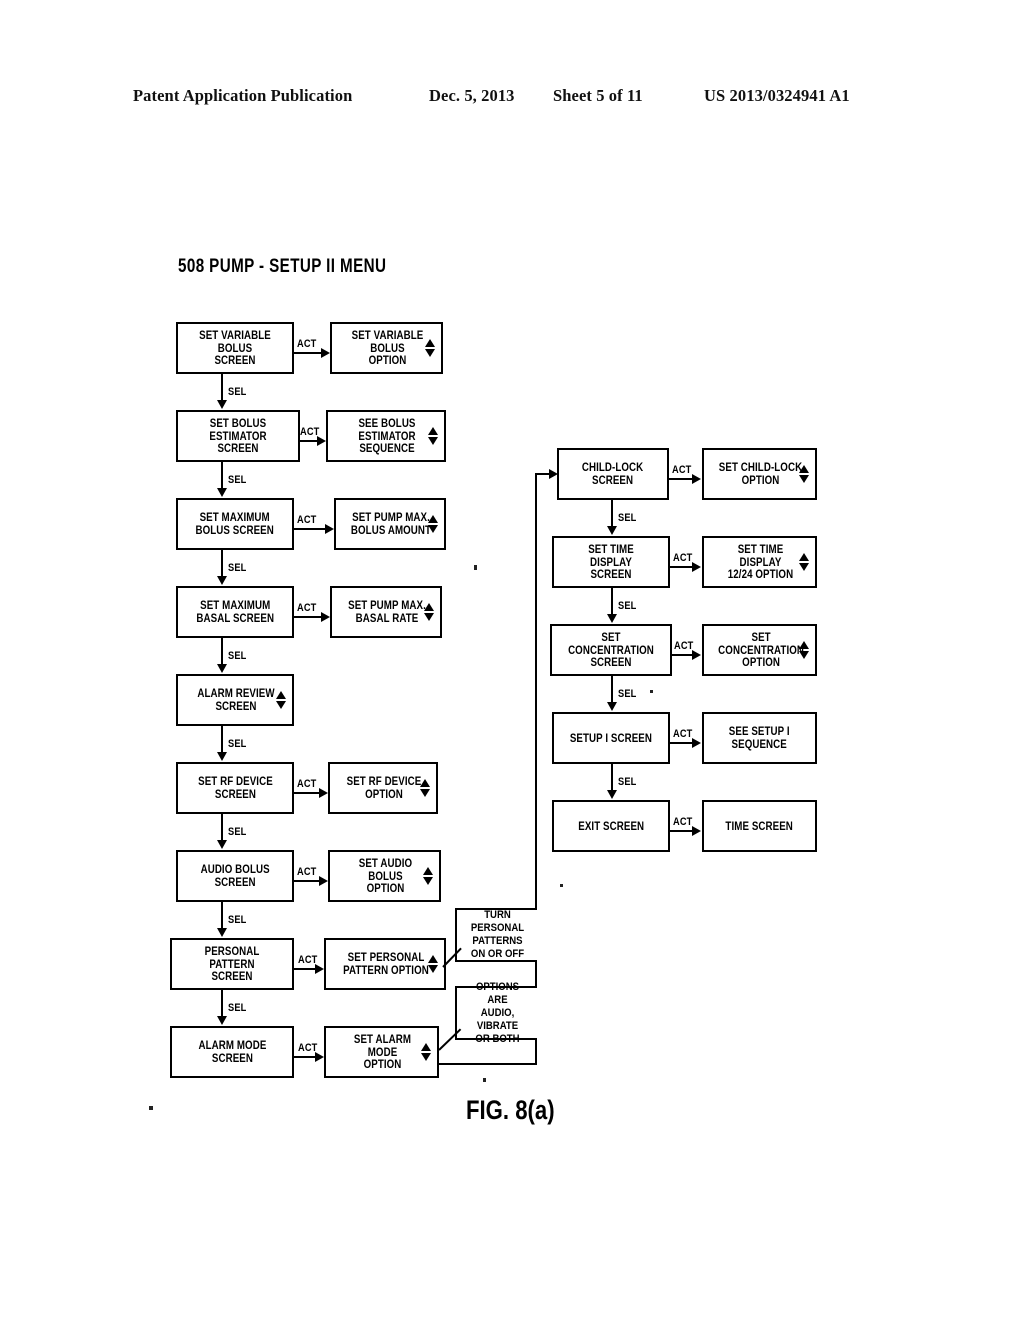 Image resolution: width=1024 pixels, height=1320 pixels. Describe the element at coordinates (759, 474) in the screenshot. I see `node-set-child-lock-option: SET CHILD-LOCK OPTION` at that location.